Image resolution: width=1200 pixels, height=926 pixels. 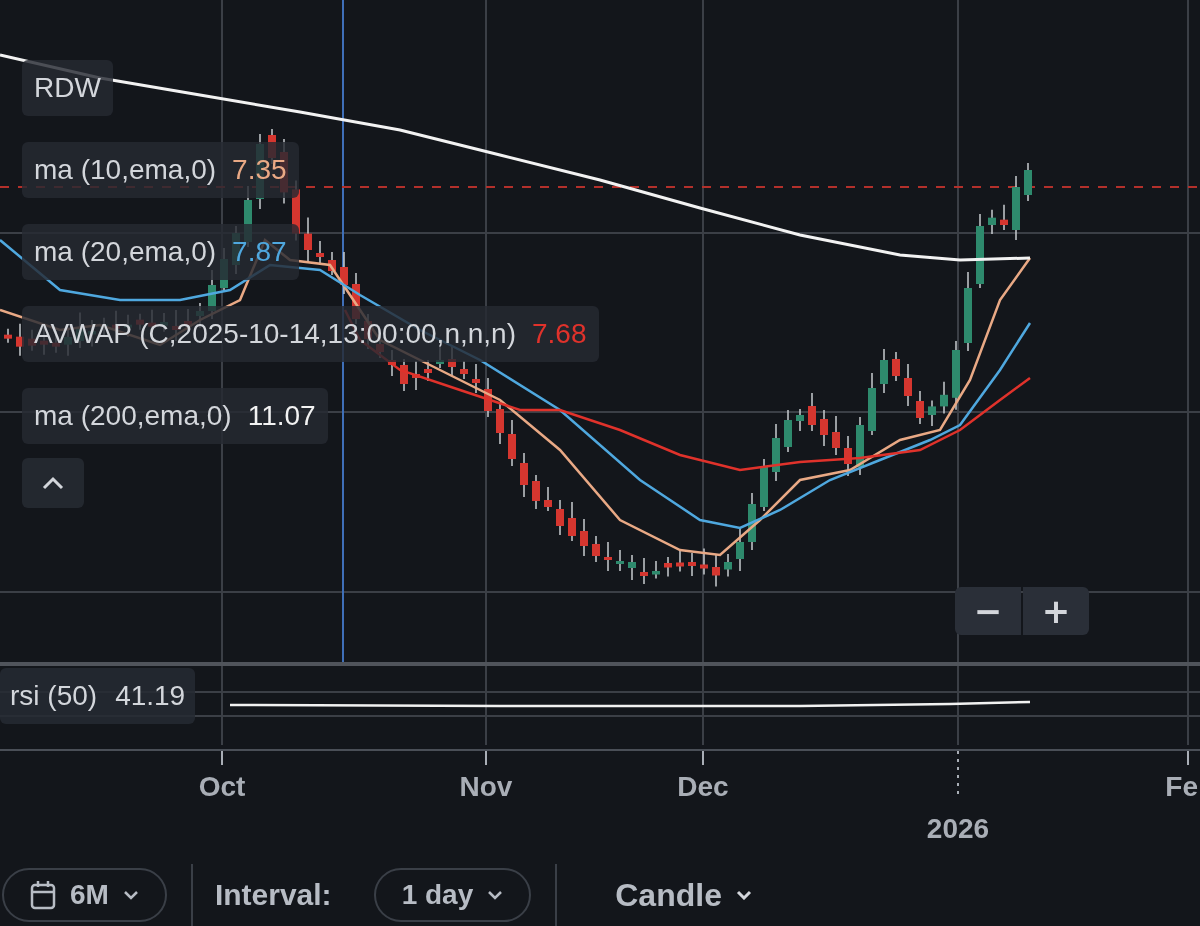 What do you see at coordinates (1056, 611) in the screenshot?
I see `zoom-in-button: +` at bounding box center [1056, 611].